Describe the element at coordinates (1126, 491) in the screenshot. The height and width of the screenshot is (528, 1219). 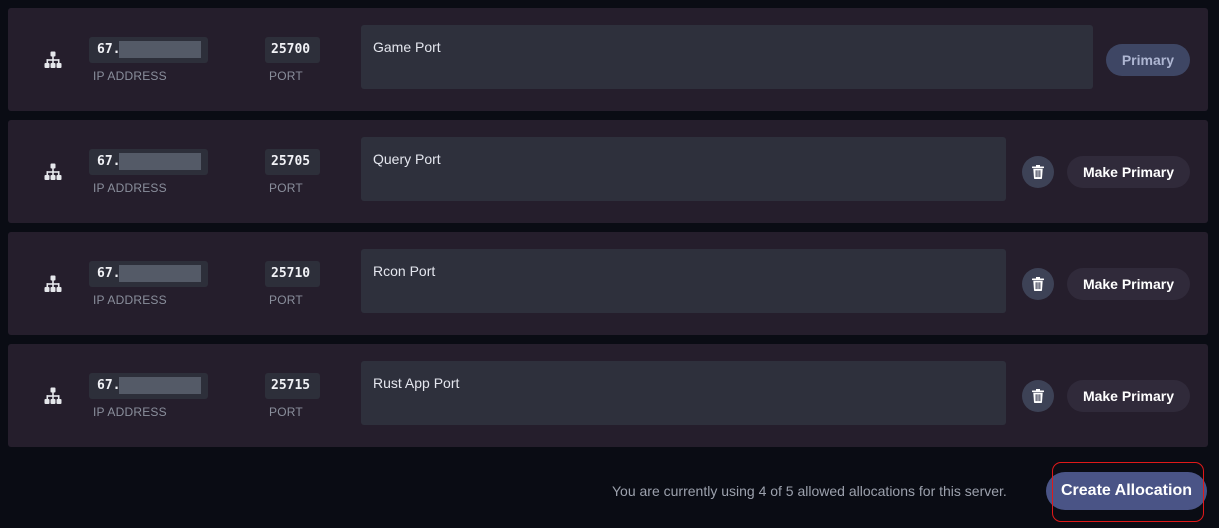
I see `create-allocation-button: Create Allocation` at that location.